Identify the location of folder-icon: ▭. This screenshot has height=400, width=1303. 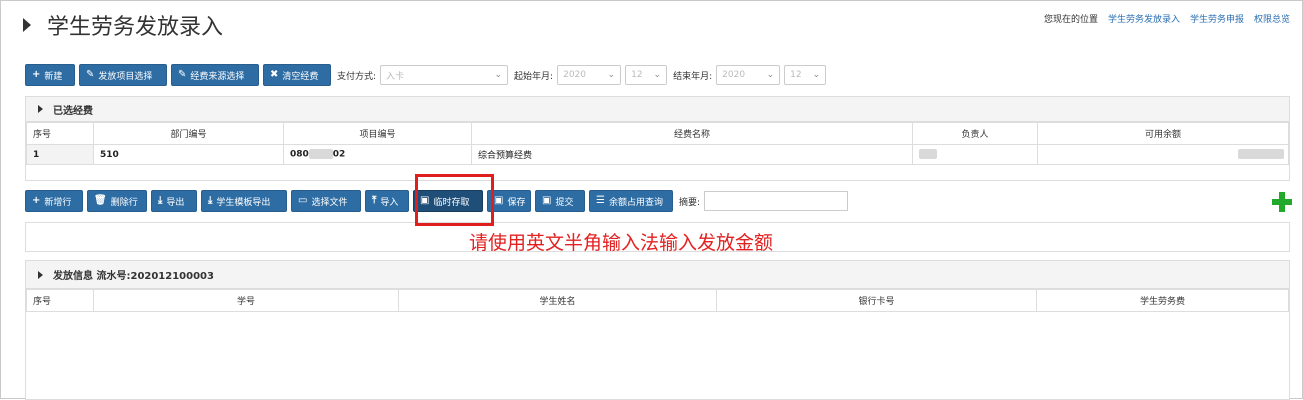
(303, 200).